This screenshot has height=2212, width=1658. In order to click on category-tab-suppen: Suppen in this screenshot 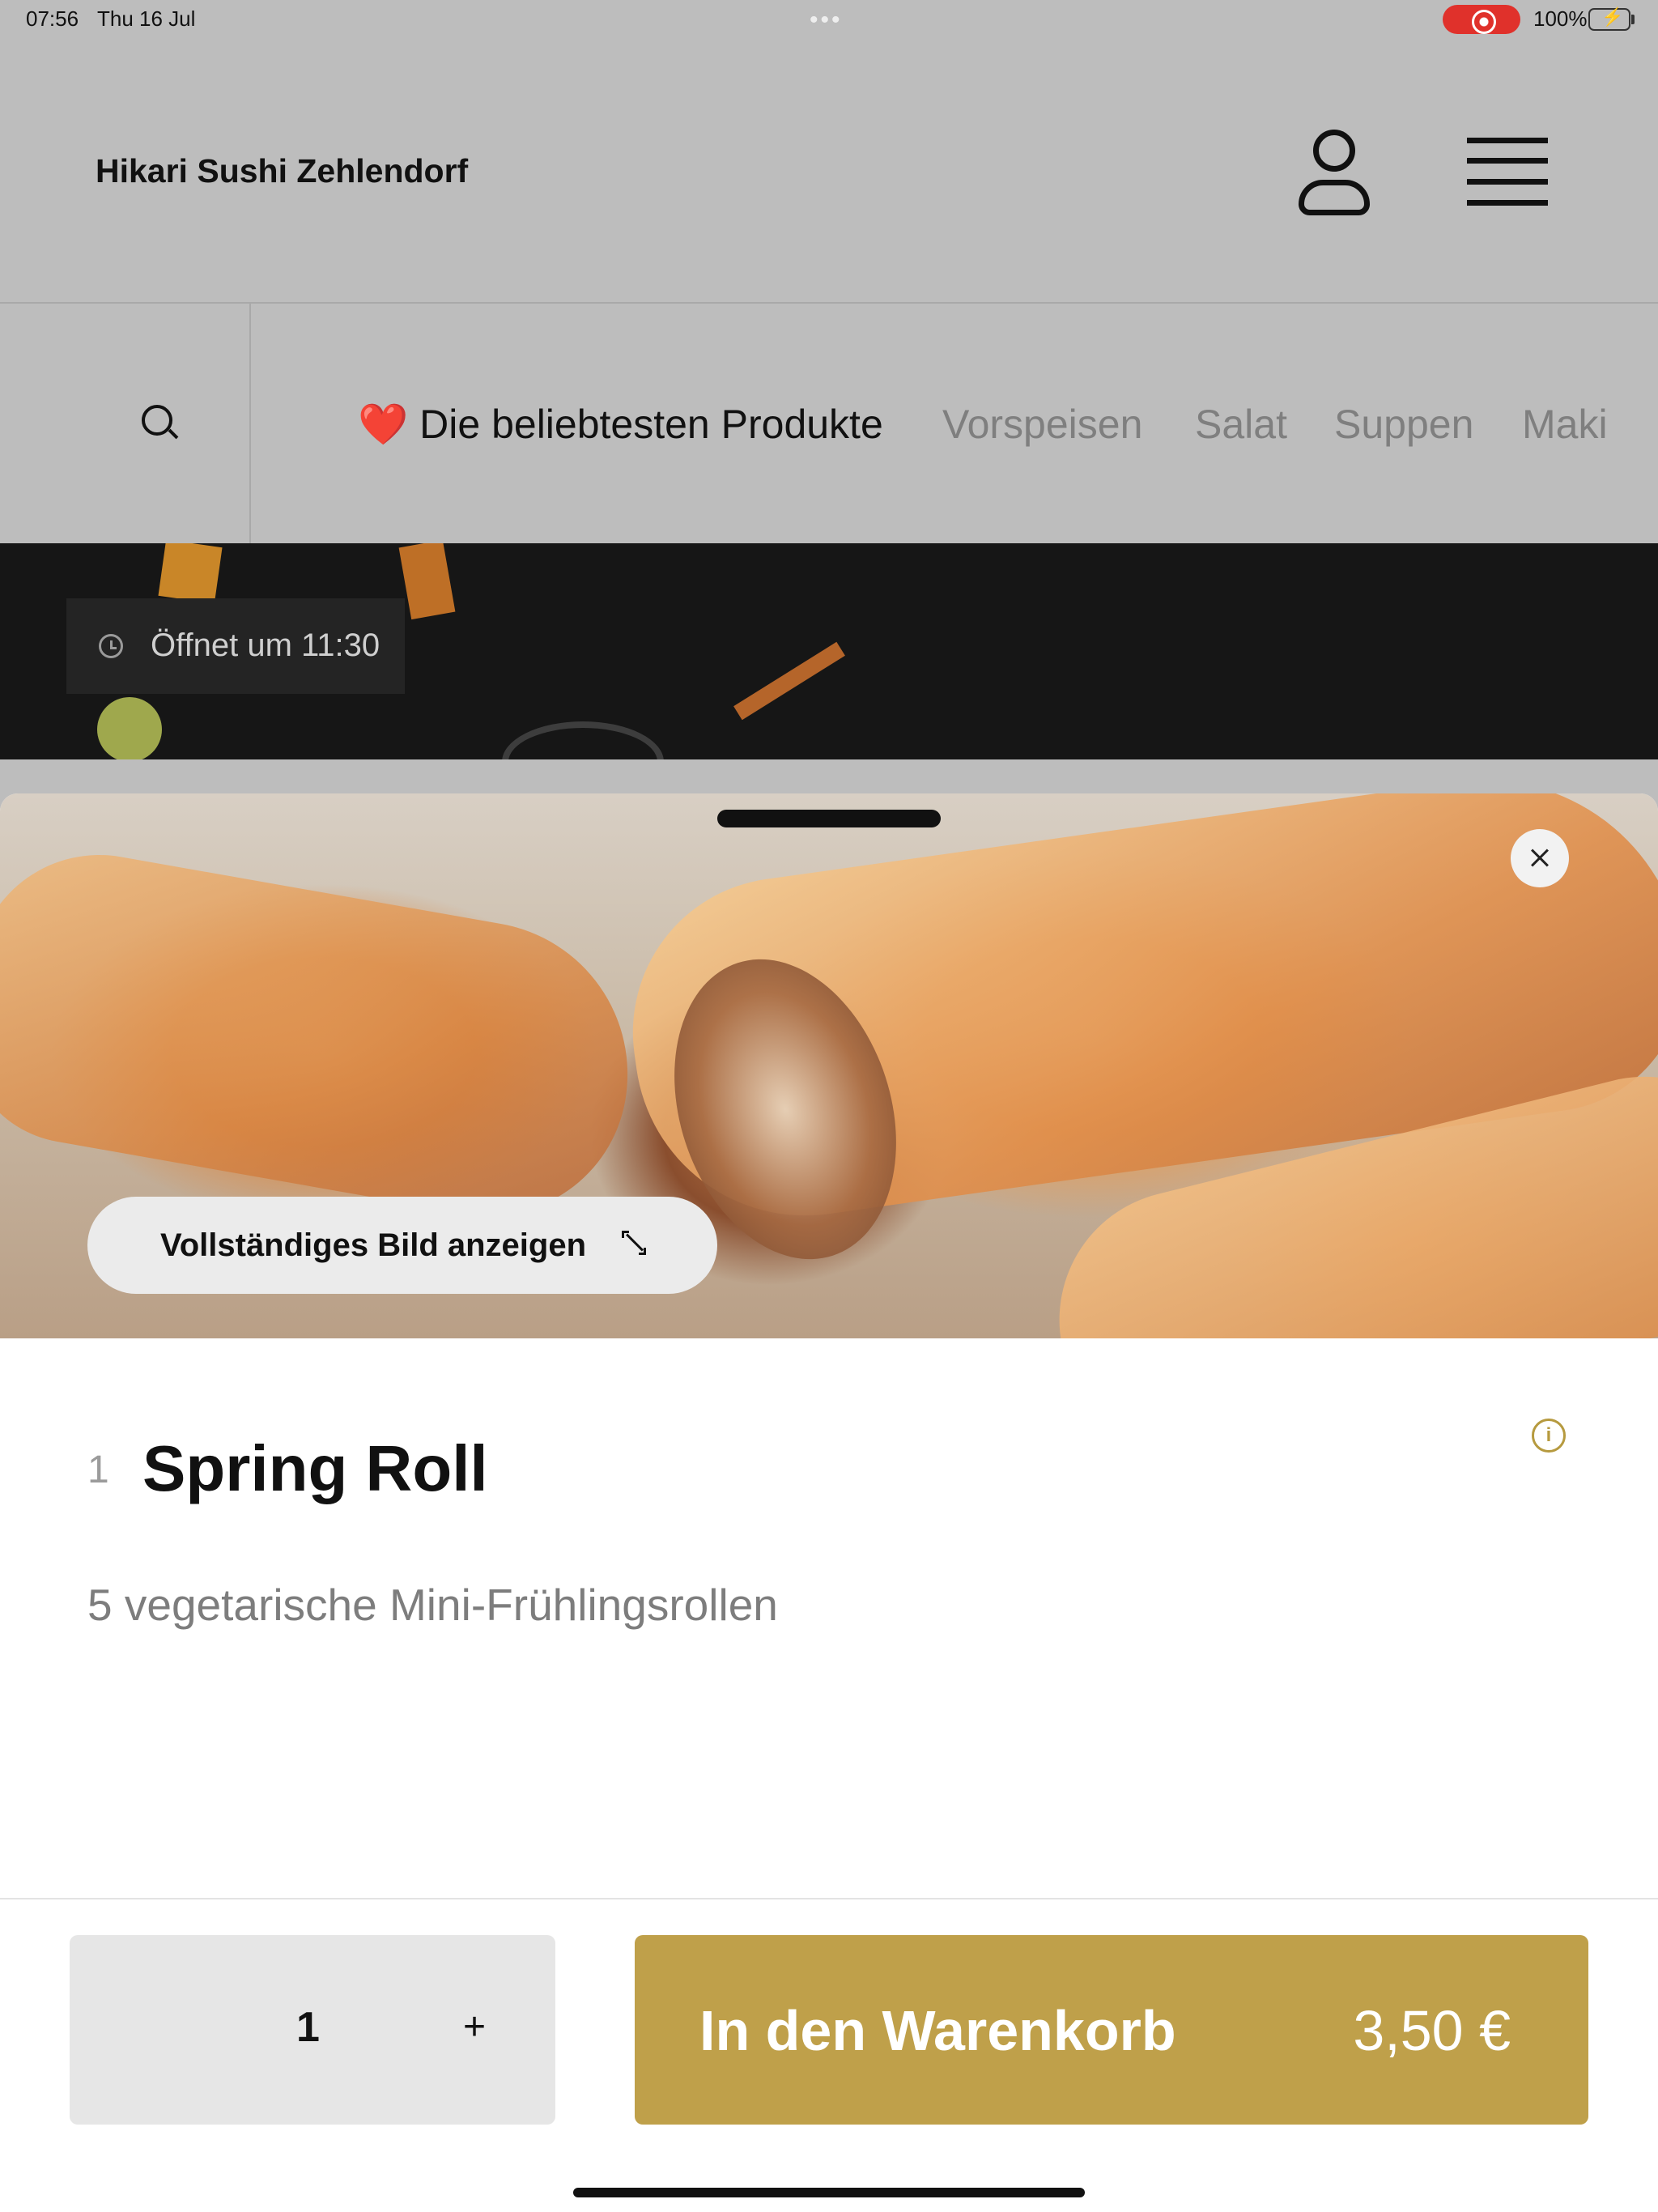, I will do `click(1403, 425)`.